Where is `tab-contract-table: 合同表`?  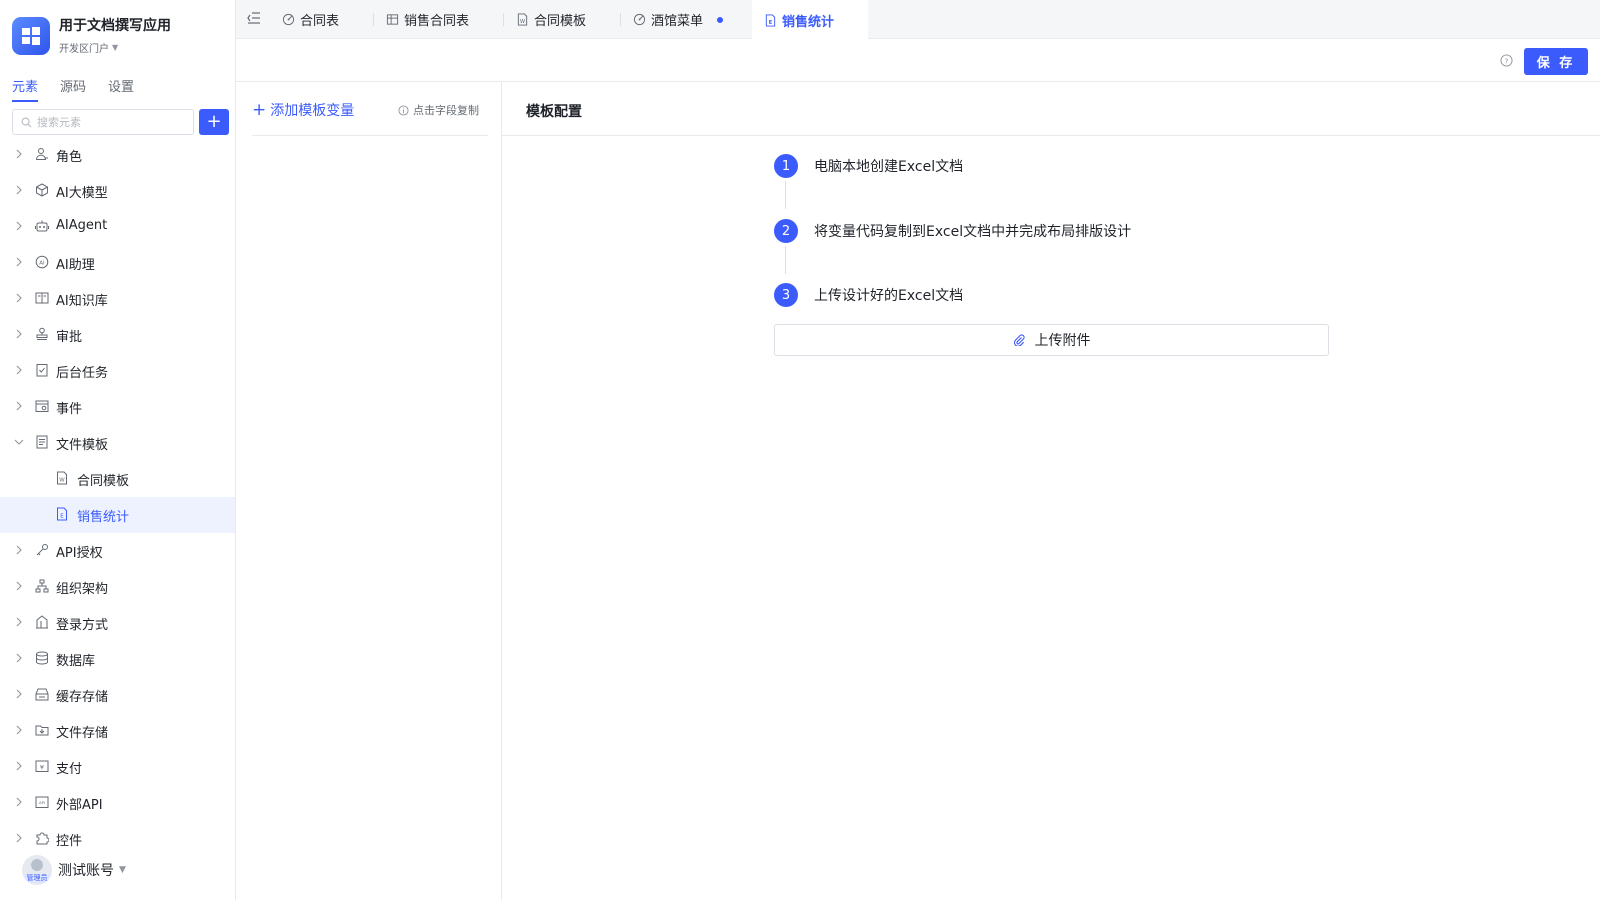
tab-contract-table: 合同表 is located at coordinates (310, 19).